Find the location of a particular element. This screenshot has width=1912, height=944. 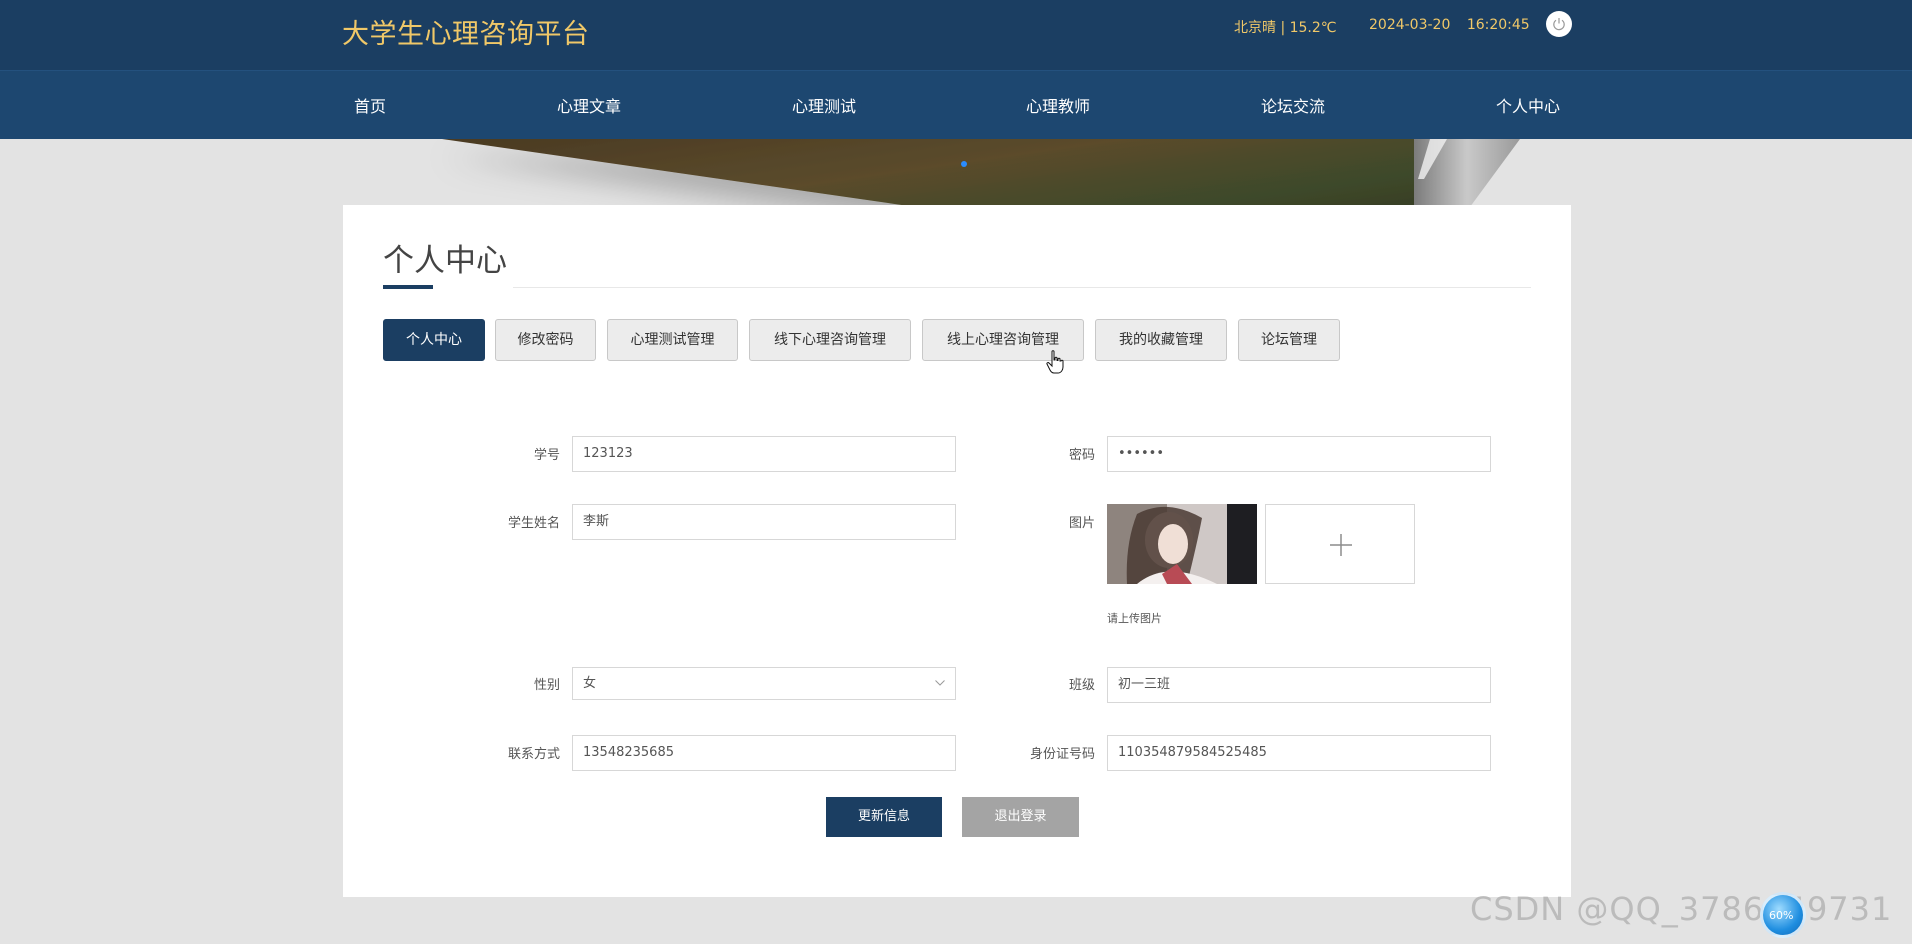

student-no-label: 学号 is located at coordinates (546, 455).